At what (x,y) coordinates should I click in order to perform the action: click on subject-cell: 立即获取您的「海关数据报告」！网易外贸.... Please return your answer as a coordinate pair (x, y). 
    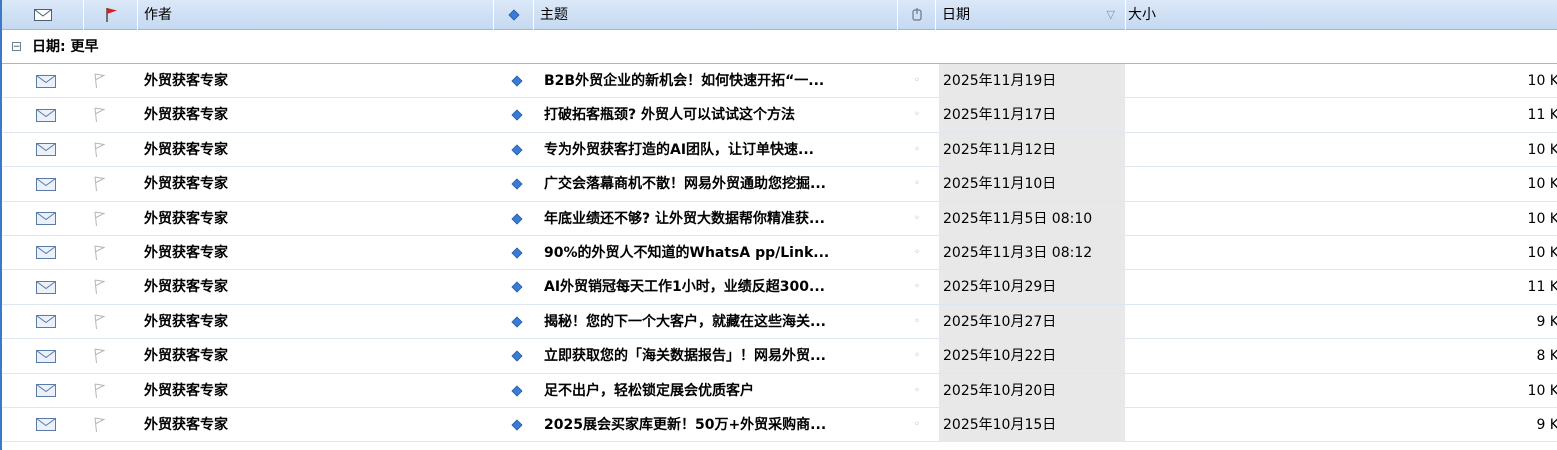
    Looking at the image, I should click on (685, 356).